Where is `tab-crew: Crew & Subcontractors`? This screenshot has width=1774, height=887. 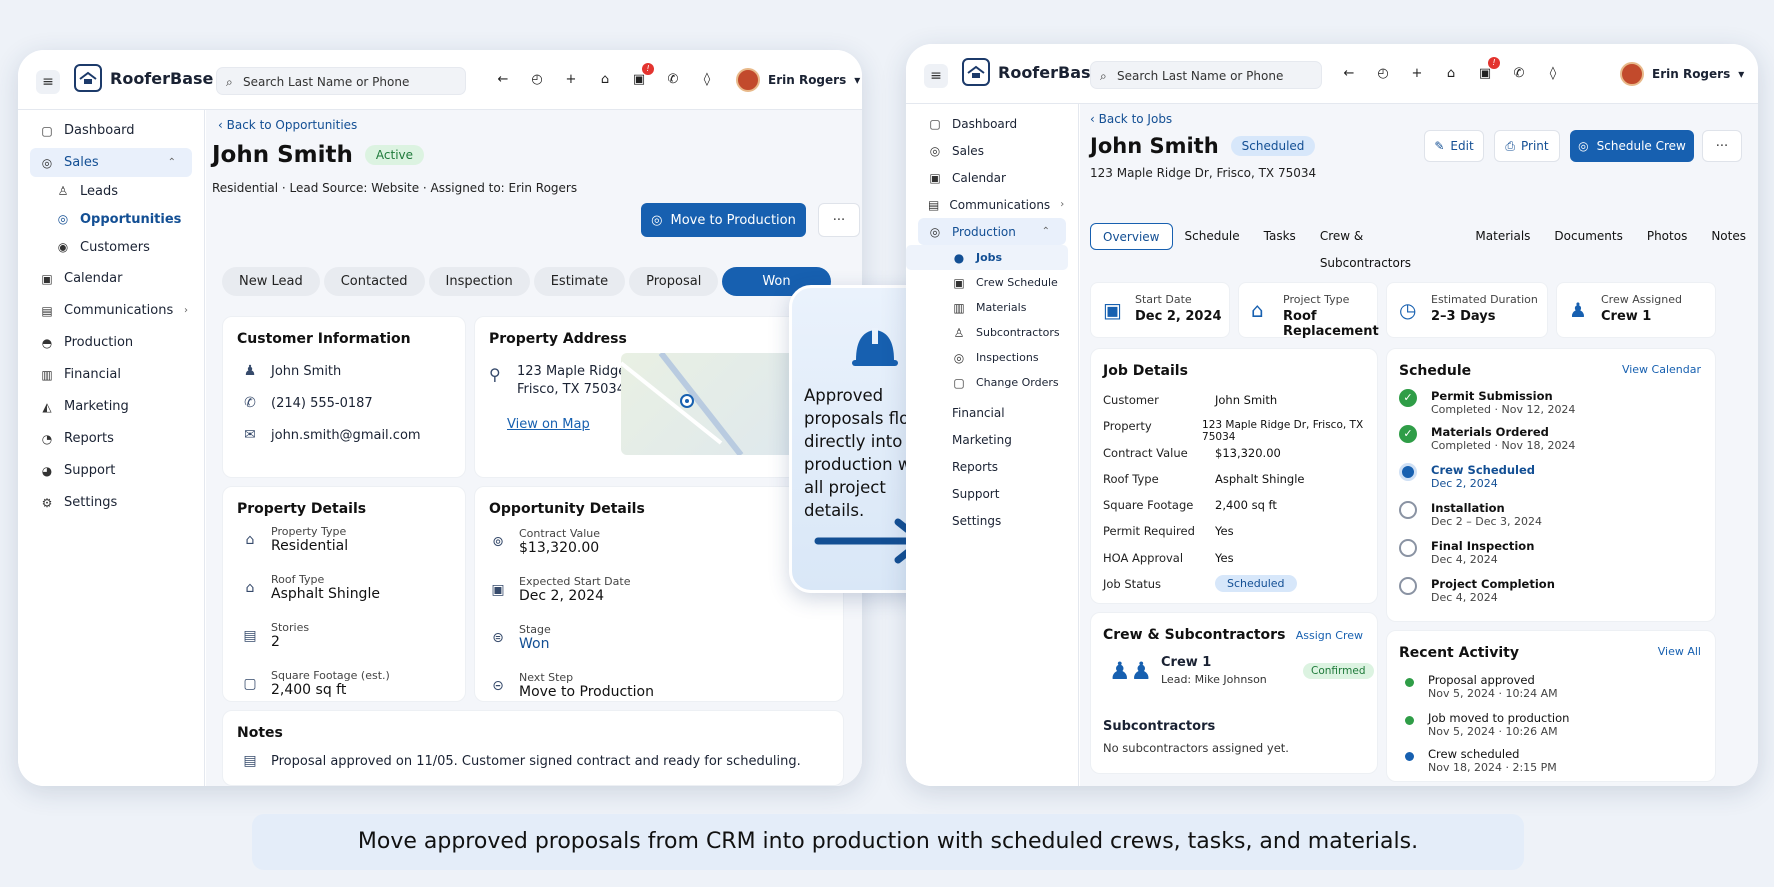 tab-crew: Crew & Subcontractors is located at coordinates (1386, 246).